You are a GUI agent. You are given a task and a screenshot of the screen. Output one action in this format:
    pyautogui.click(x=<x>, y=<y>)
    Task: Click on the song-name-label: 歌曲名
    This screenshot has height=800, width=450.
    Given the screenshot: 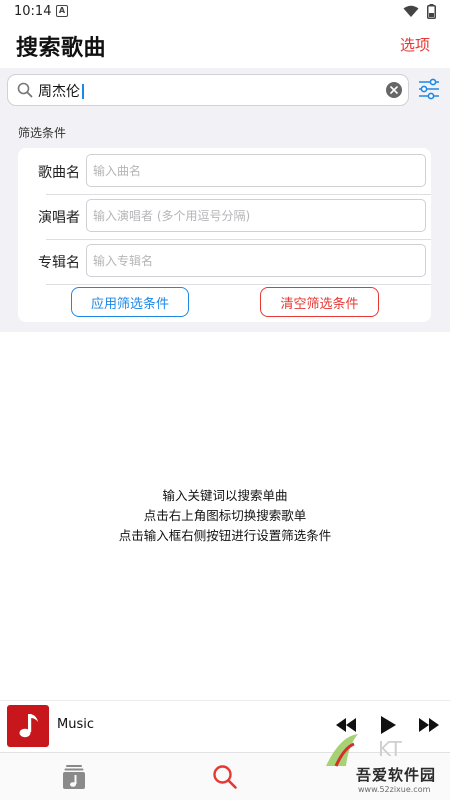 What is the action you would take?
    pyautogui.click(x=59, y=173)
    